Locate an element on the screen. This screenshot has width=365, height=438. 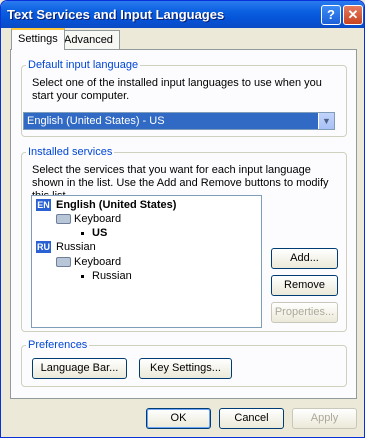
apply-button: Apply is located at coordinates (324, 418).